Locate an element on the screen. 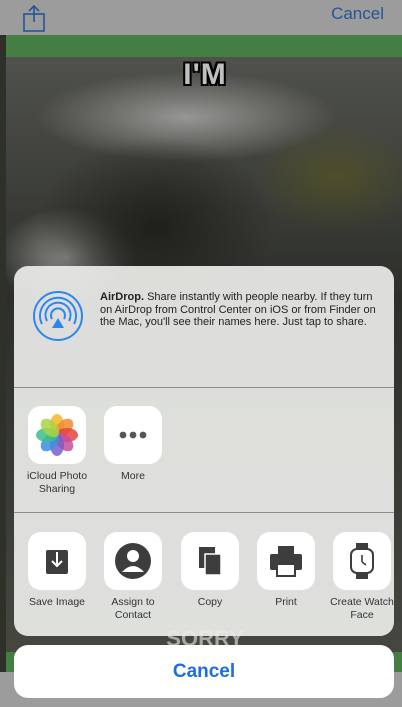 The height and width of the screenshot is (707, 402). copy-label: Copy is located at coordinates (210, 602).